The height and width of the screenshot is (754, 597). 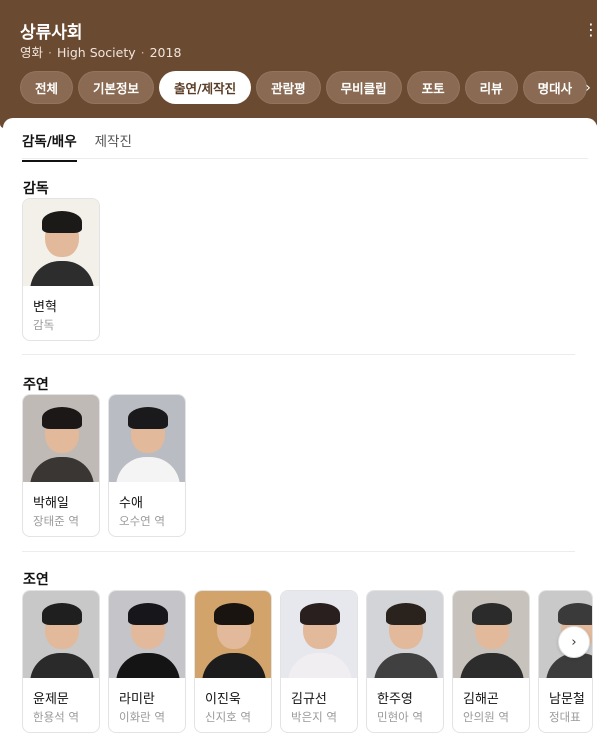 I want to click on tab-bar: 전체 기본정보 출연/제작진 관람평 무비클립 포토 리뷰 명대사, so click(x=304, y=87).